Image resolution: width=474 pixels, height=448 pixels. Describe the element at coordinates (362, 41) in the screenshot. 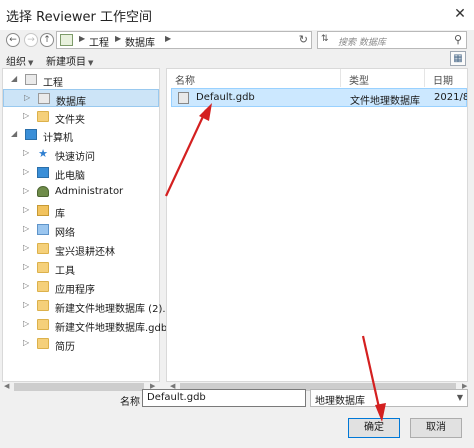

I see `search-input: 搜索 数据库` at that location.